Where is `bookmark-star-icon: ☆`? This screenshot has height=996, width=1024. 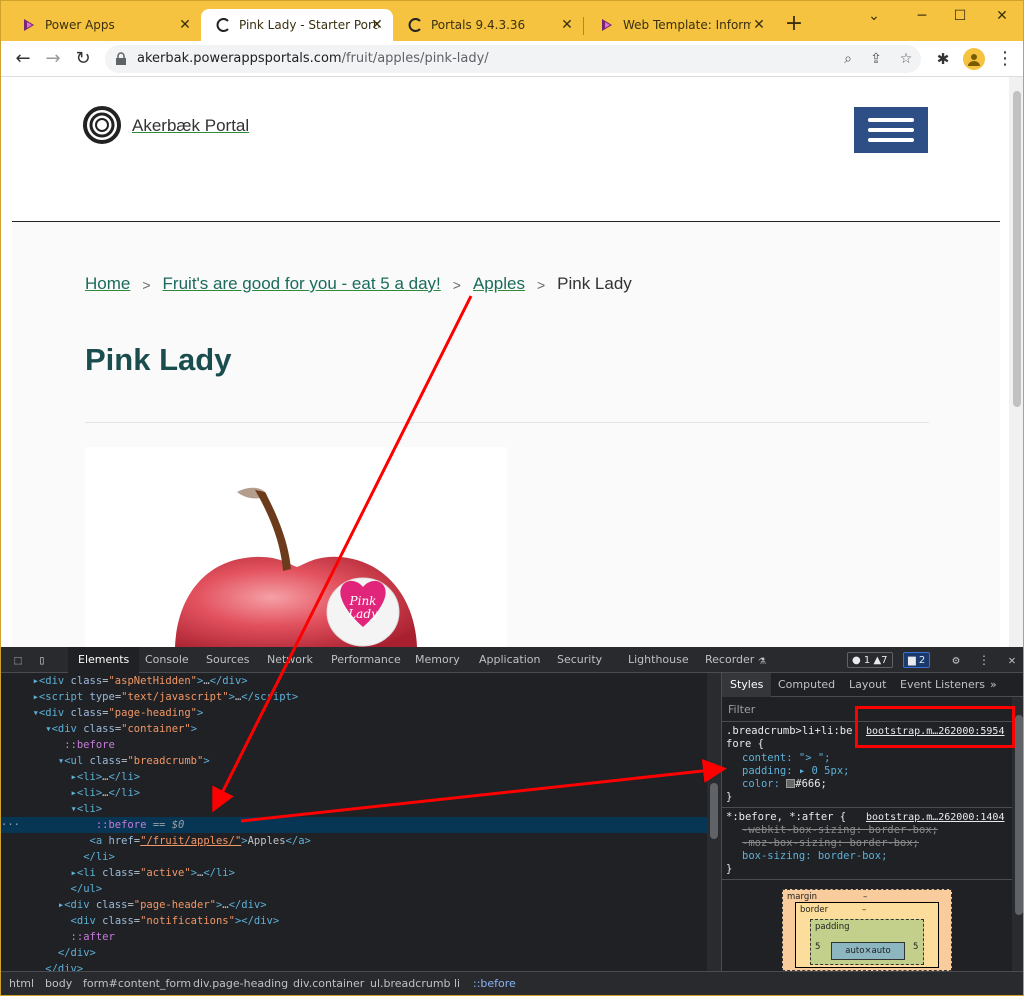 bookmark-star-icon: ☆ is located at coordinates (906, 59).